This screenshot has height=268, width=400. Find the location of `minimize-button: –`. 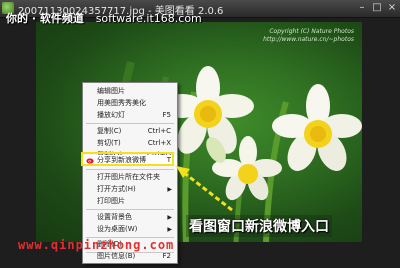

minimize-button: – is located at coordinates (362, 8).